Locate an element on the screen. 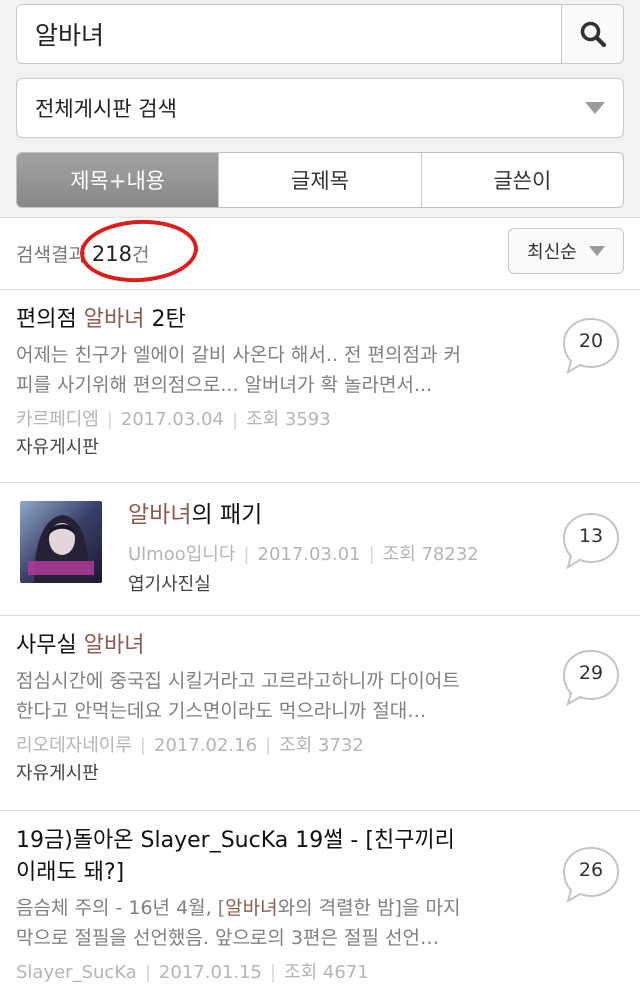 The height and width of the screenshot is (992, 640). post-title-text: 편의점 is located at coordinates (50, 319).